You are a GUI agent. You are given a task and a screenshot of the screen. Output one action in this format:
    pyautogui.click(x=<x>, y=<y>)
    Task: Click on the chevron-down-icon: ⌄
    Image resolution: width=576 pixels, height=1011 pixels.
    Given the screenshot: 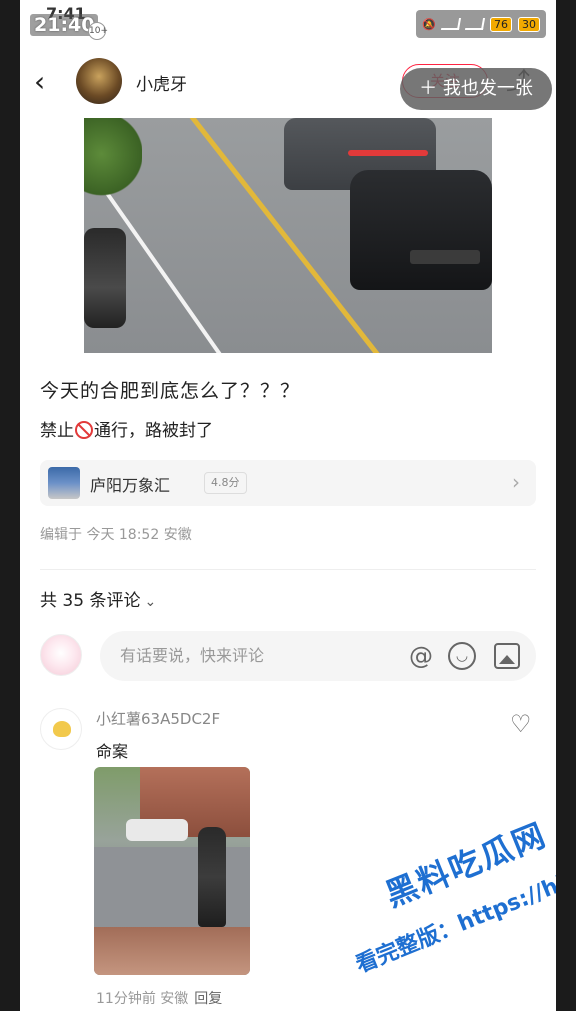 What is the action you would take?
    pyautogui.click(x=150, y=602)
    